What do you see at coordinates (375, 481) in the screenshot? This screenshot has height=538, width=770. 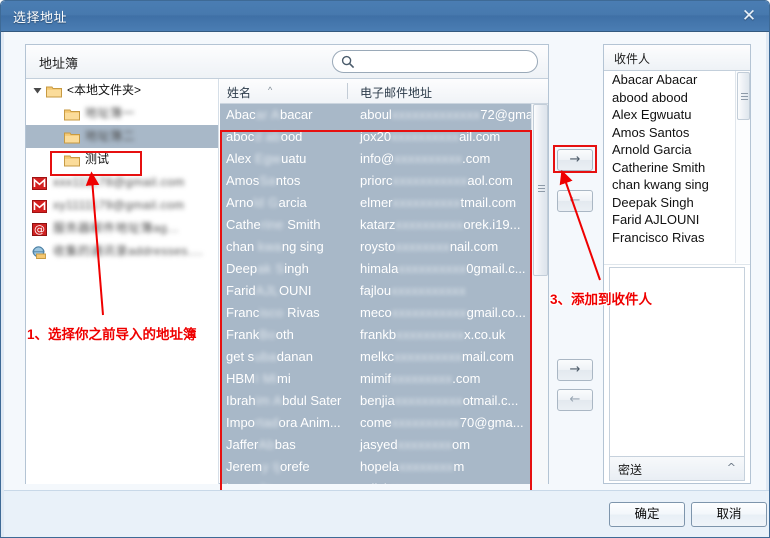 I see `table-row: keron Jeerong prilykxxxxxxxxx.com` at bounding box center [375, 481].